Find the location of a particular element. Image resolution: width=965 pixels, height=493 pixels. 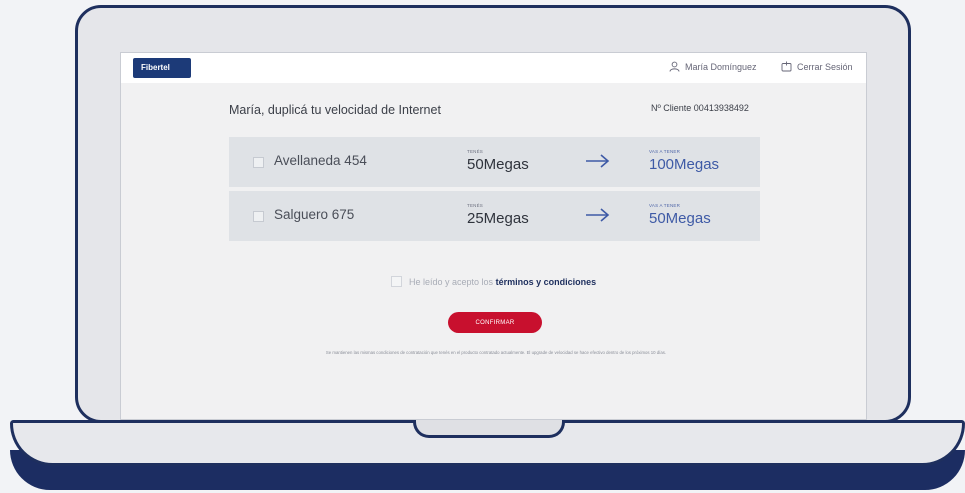

new-speed: 50Megas is located at coordinates (680, 218).